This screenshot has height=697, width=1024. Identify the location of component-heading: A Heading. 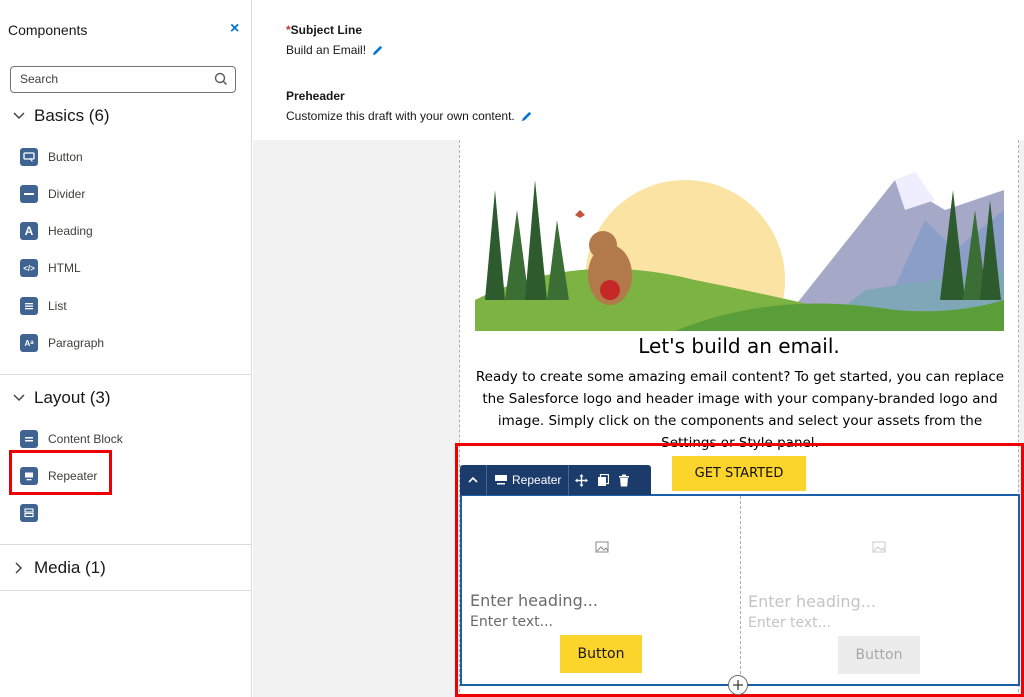
(56, 231).